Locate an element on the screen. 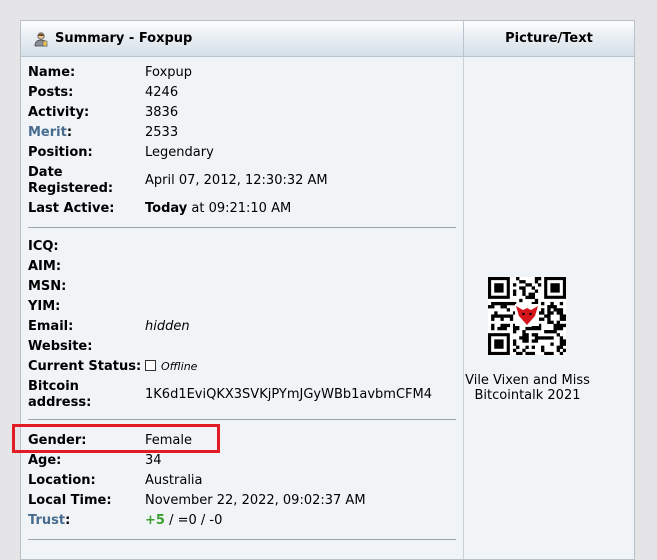 This screenshot has width=657, height=560. local-time-label: Local Time: is located at coordinates (70, 500).